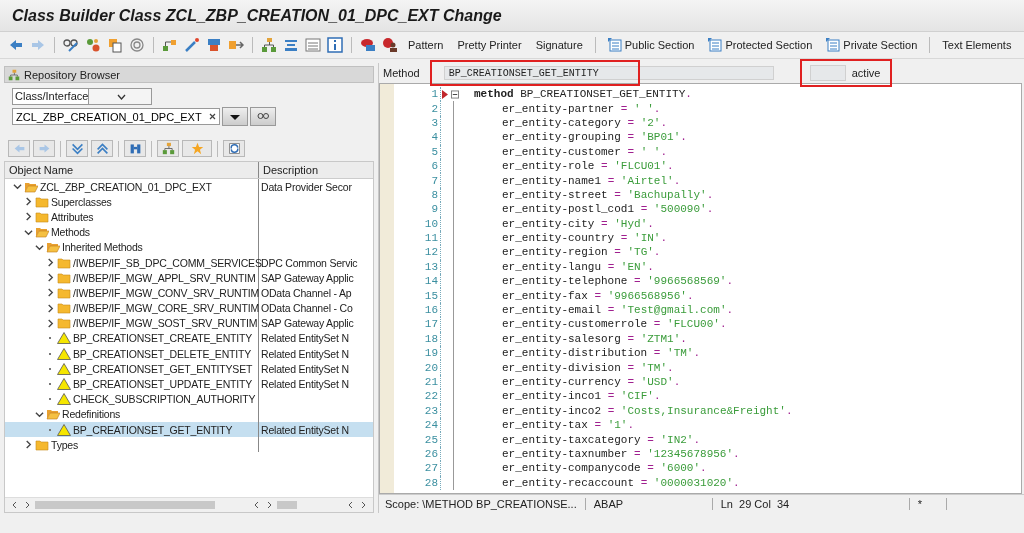 Image resolution: width=1024 pixels, height=533 pixels. What do you see at coordinates (132, 293) in the screenshot?
I see `tree-item: /IWBEP/IF_MGW_CONV_SRV_RUNTIM` at bounding box center [132, 293].